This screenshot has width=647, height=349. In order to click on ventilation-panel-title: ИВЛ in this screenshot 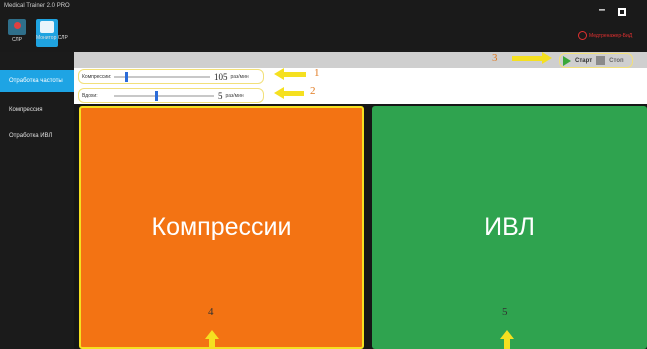, I will do `click(509, 227)`.